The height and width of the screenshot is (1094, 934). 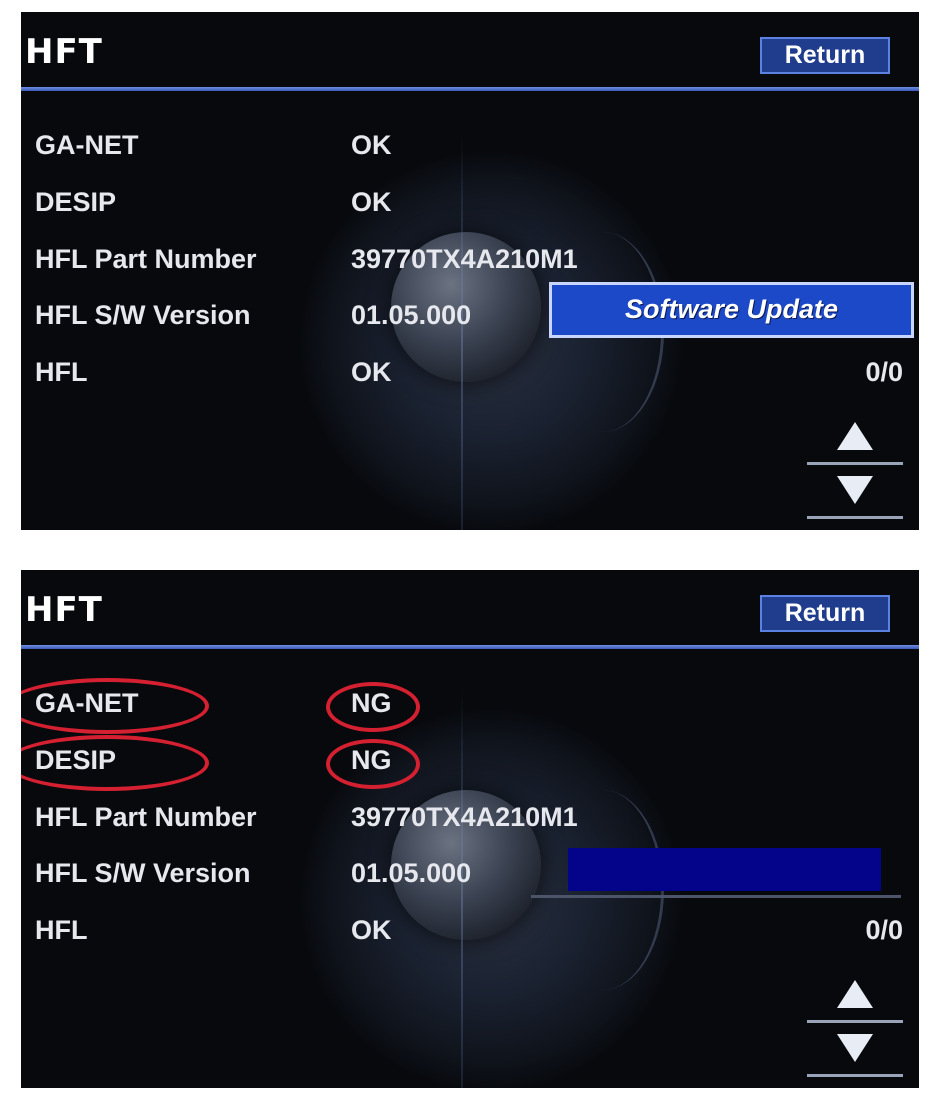 I want to click on row-value-desip: NG, so click(x=371, y=760).